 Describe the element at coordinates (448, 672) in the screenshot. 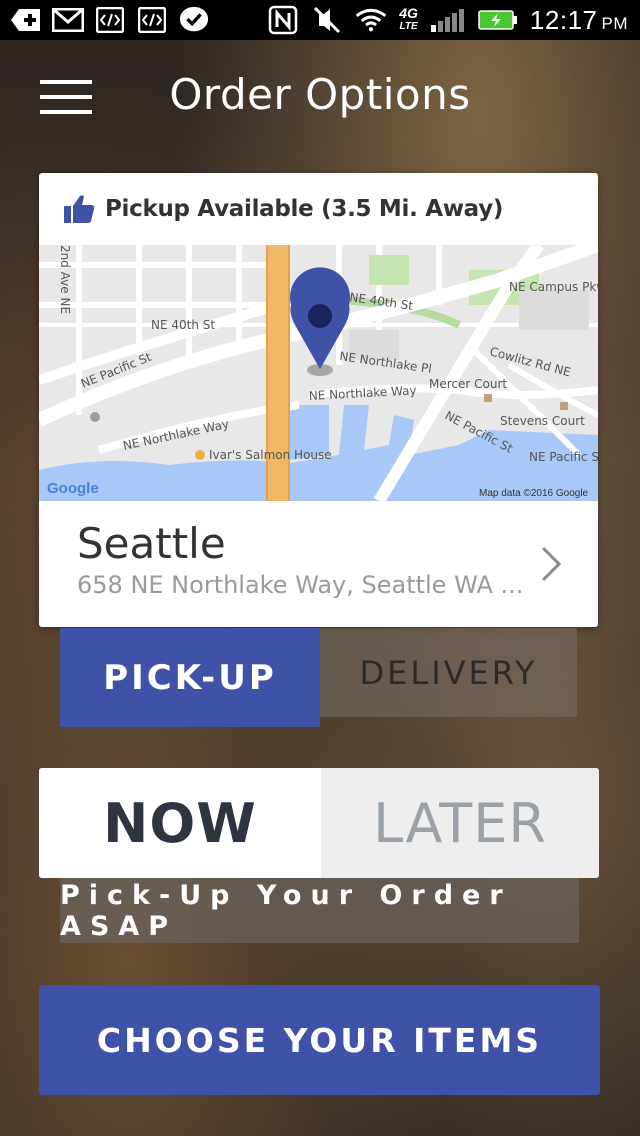

I see `delivery-button: DELIVERY` at that location.